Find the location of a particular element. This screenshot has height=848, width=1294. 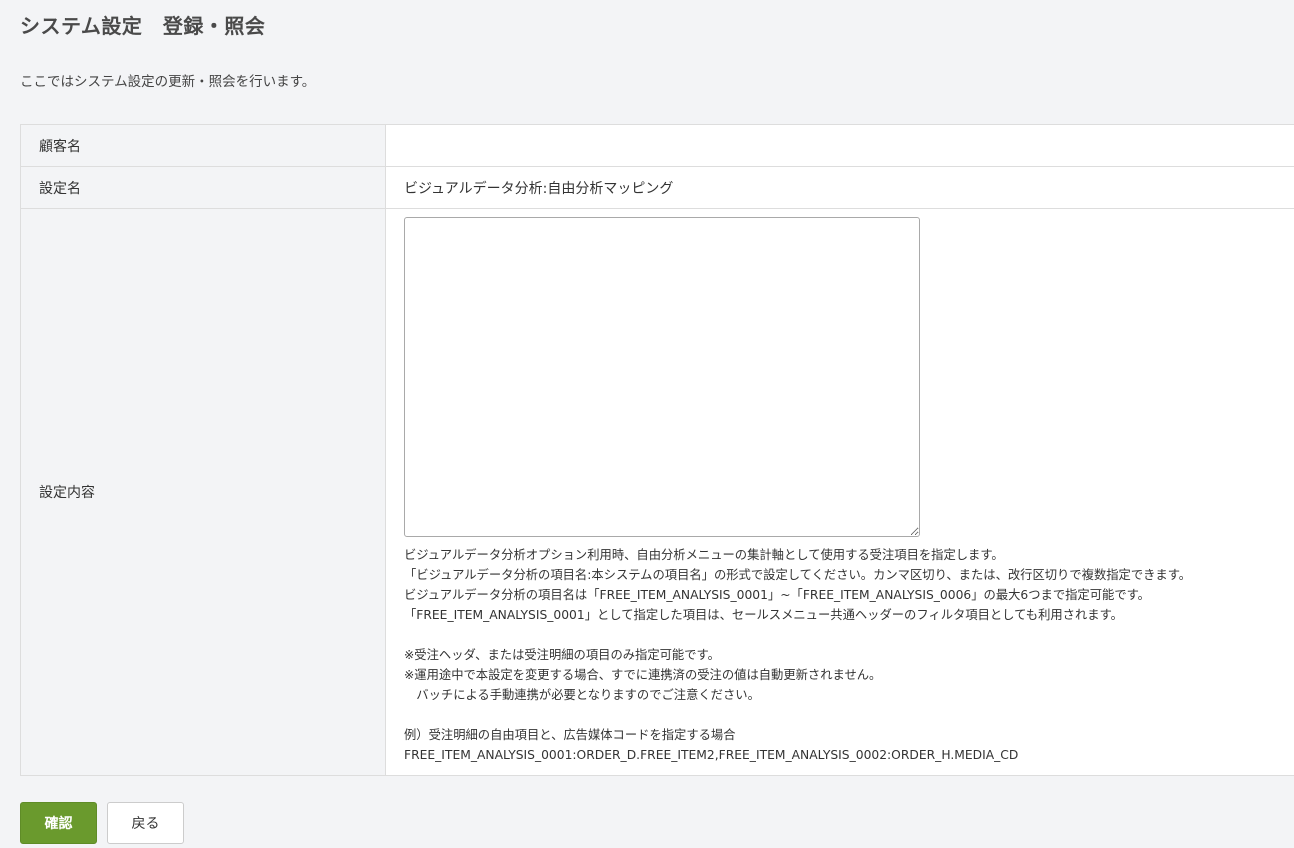

help-line: バッチによる手動連携が必要となりますのでご注意ください。 is located at coordinates (582, 695).